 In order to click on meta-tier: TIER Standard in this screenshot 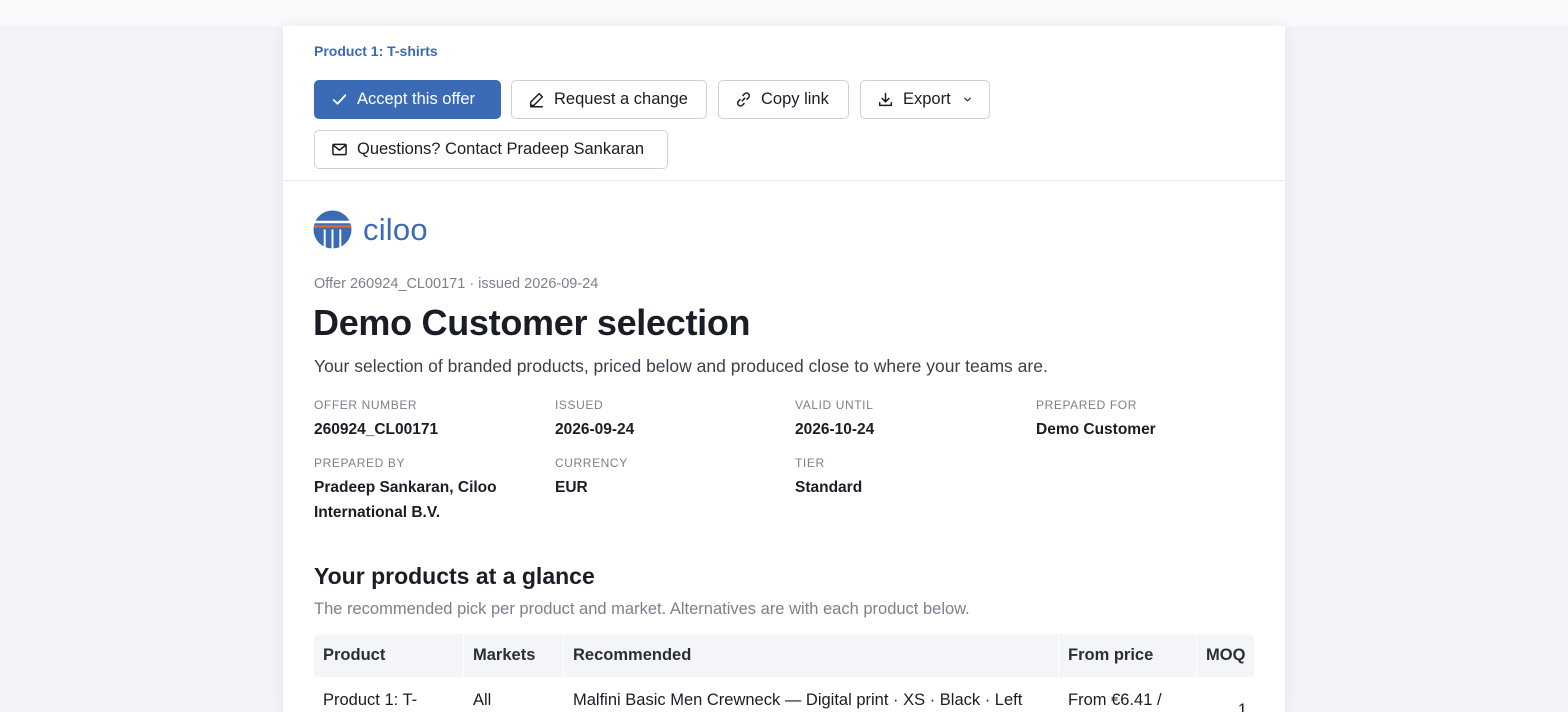, I will do `click(910, 478)`.